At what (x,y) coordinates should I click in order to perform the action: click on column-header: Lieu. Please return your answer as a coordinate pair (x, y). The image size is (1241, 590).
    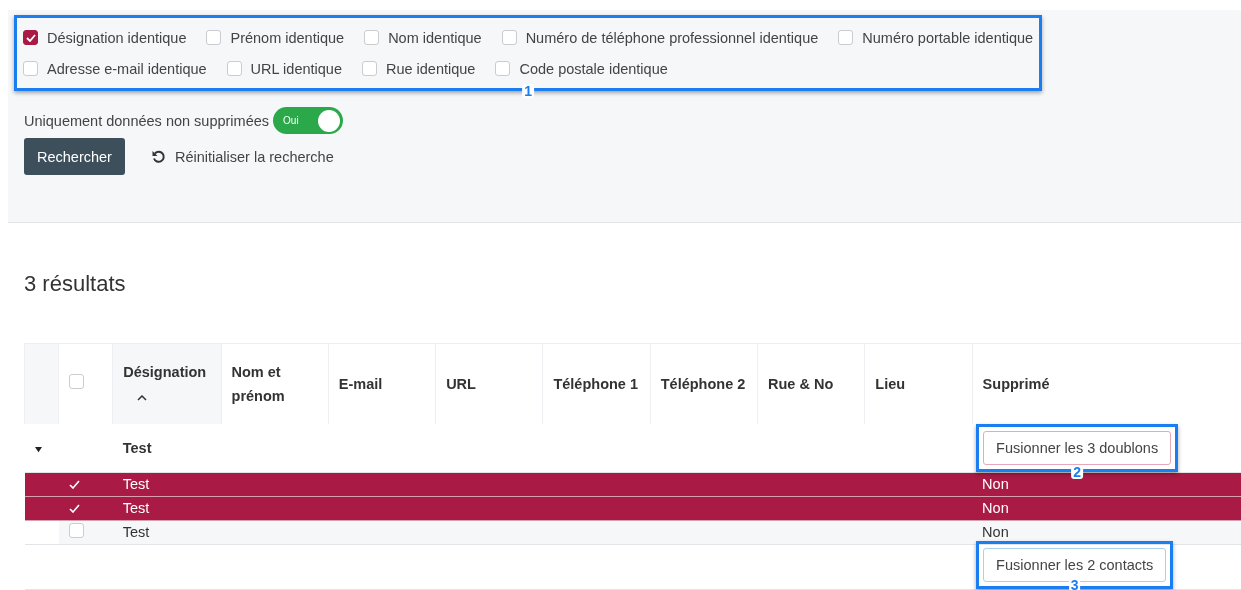
    Looking at the image, I should click on (918, 383).